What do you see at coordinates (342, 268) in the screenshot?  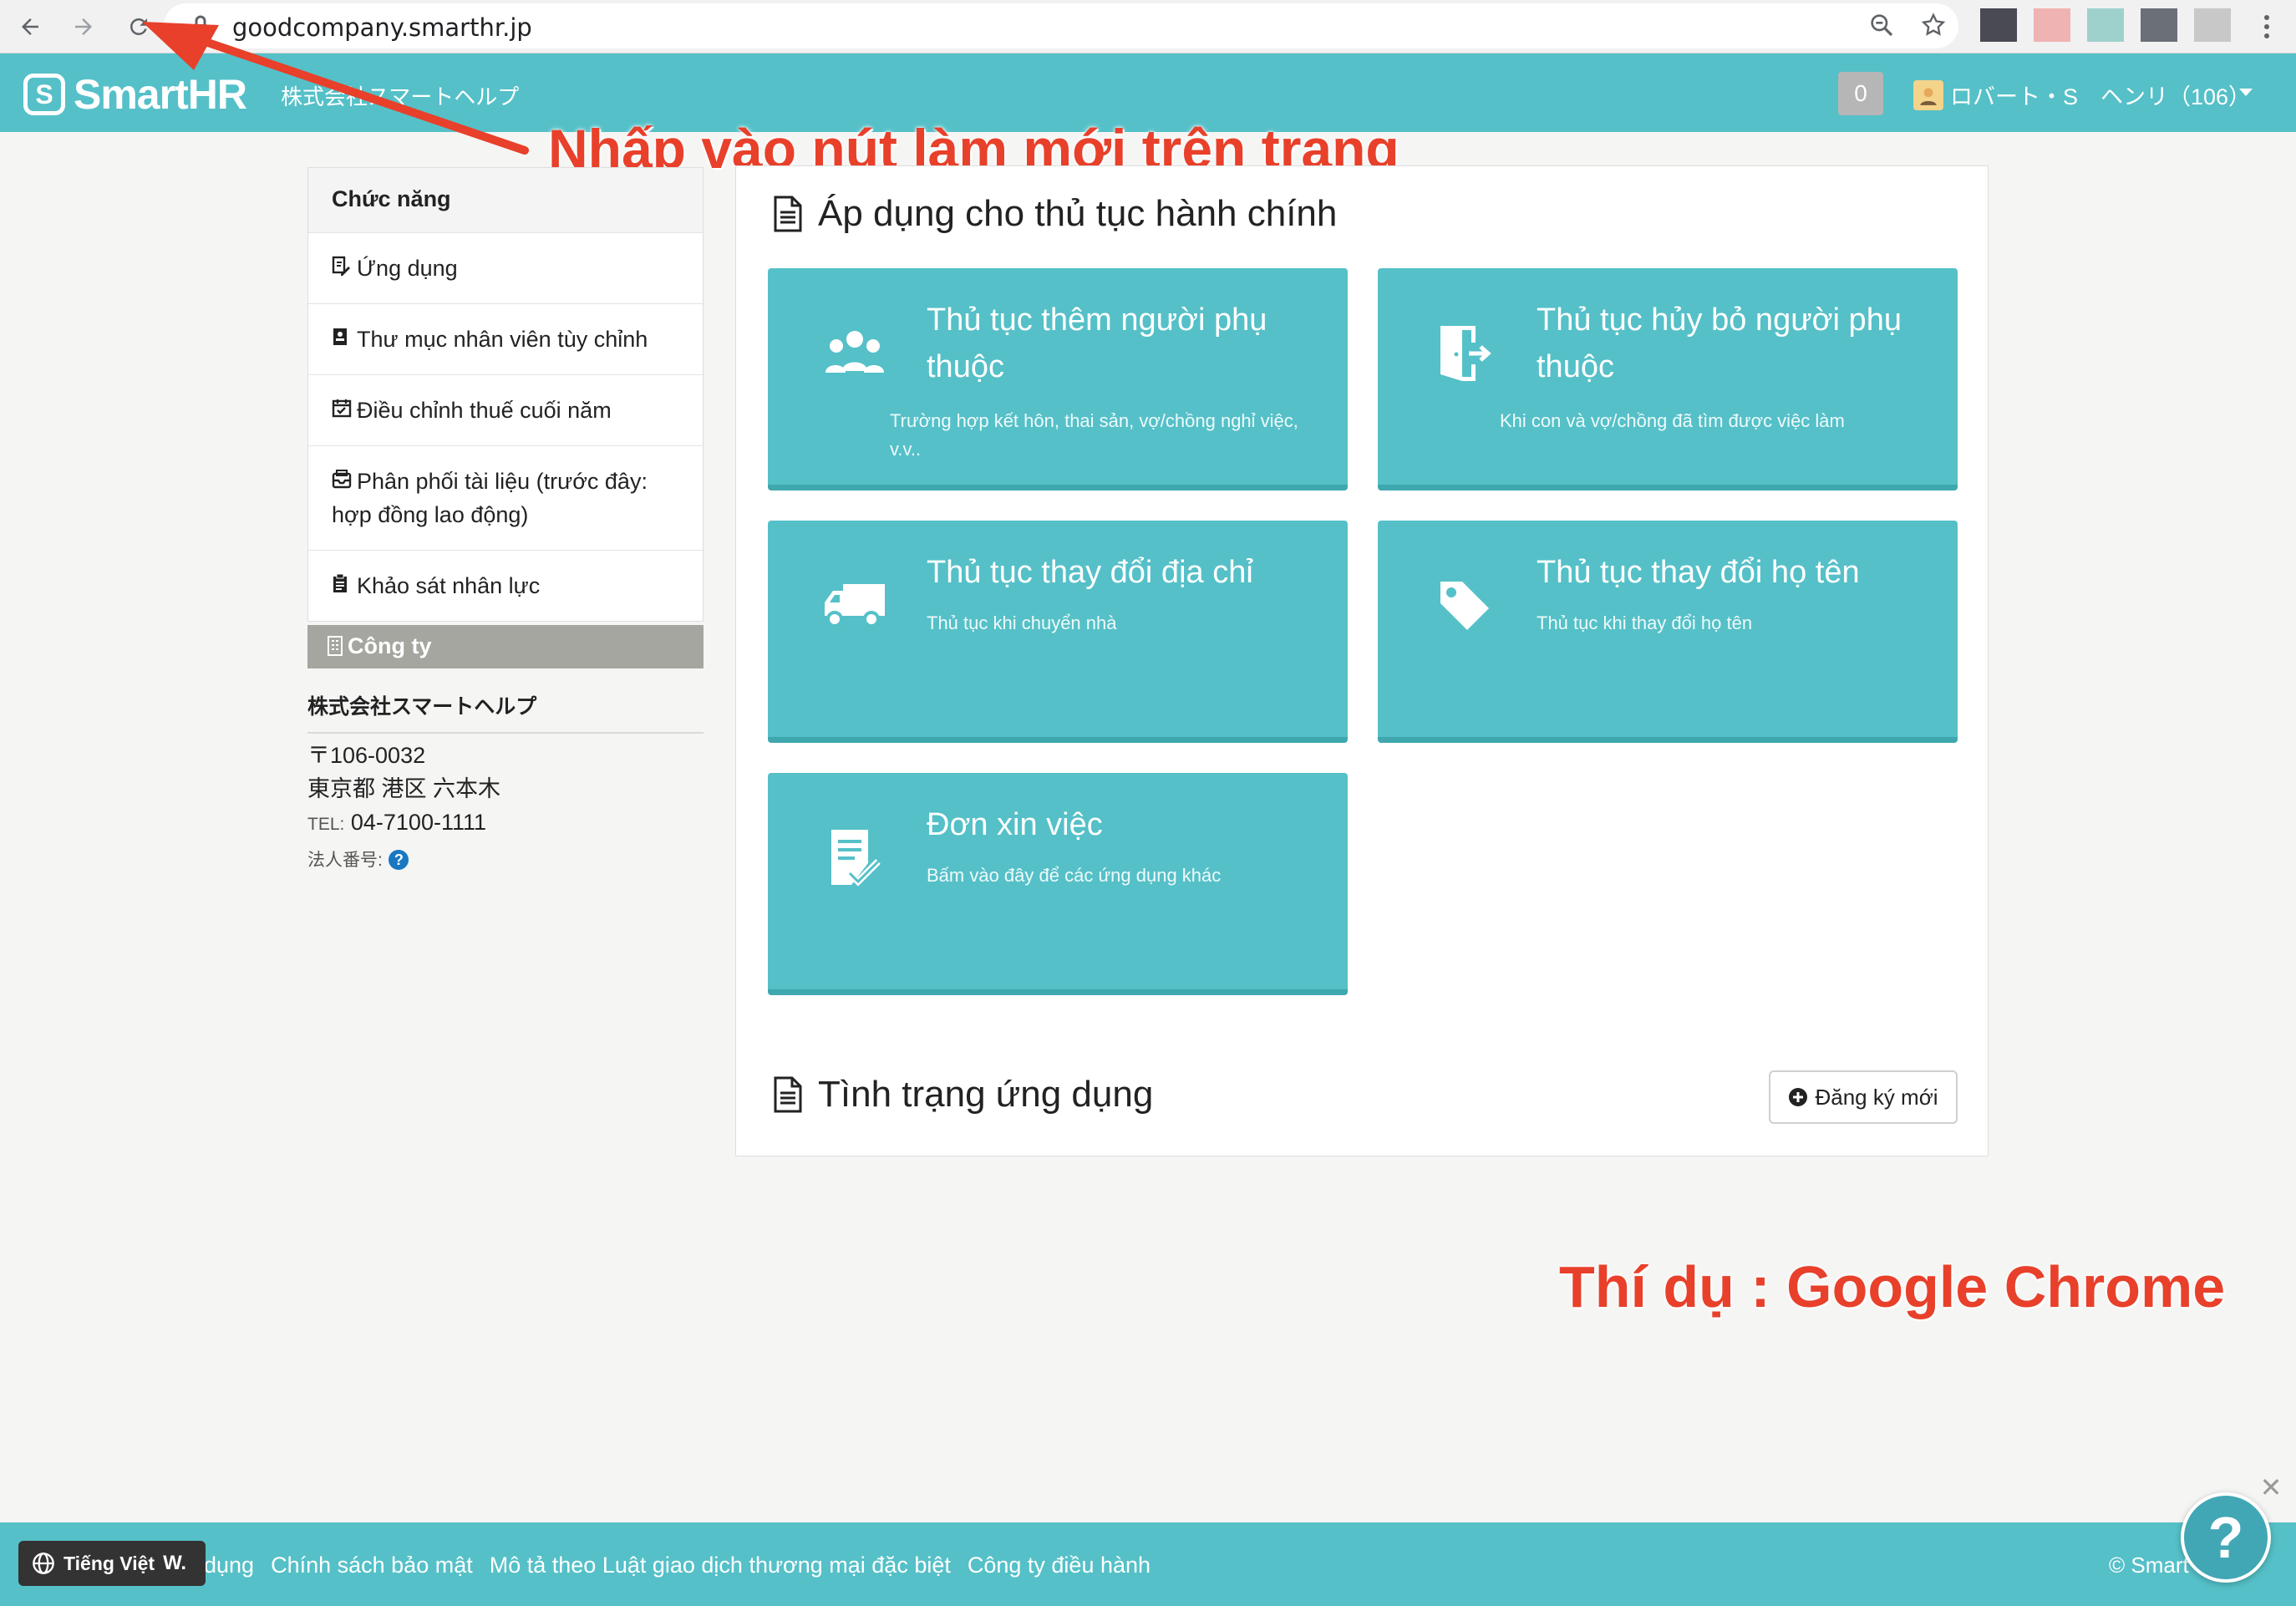 I see `pen-doc-icon` at bounding box center [342, 268].